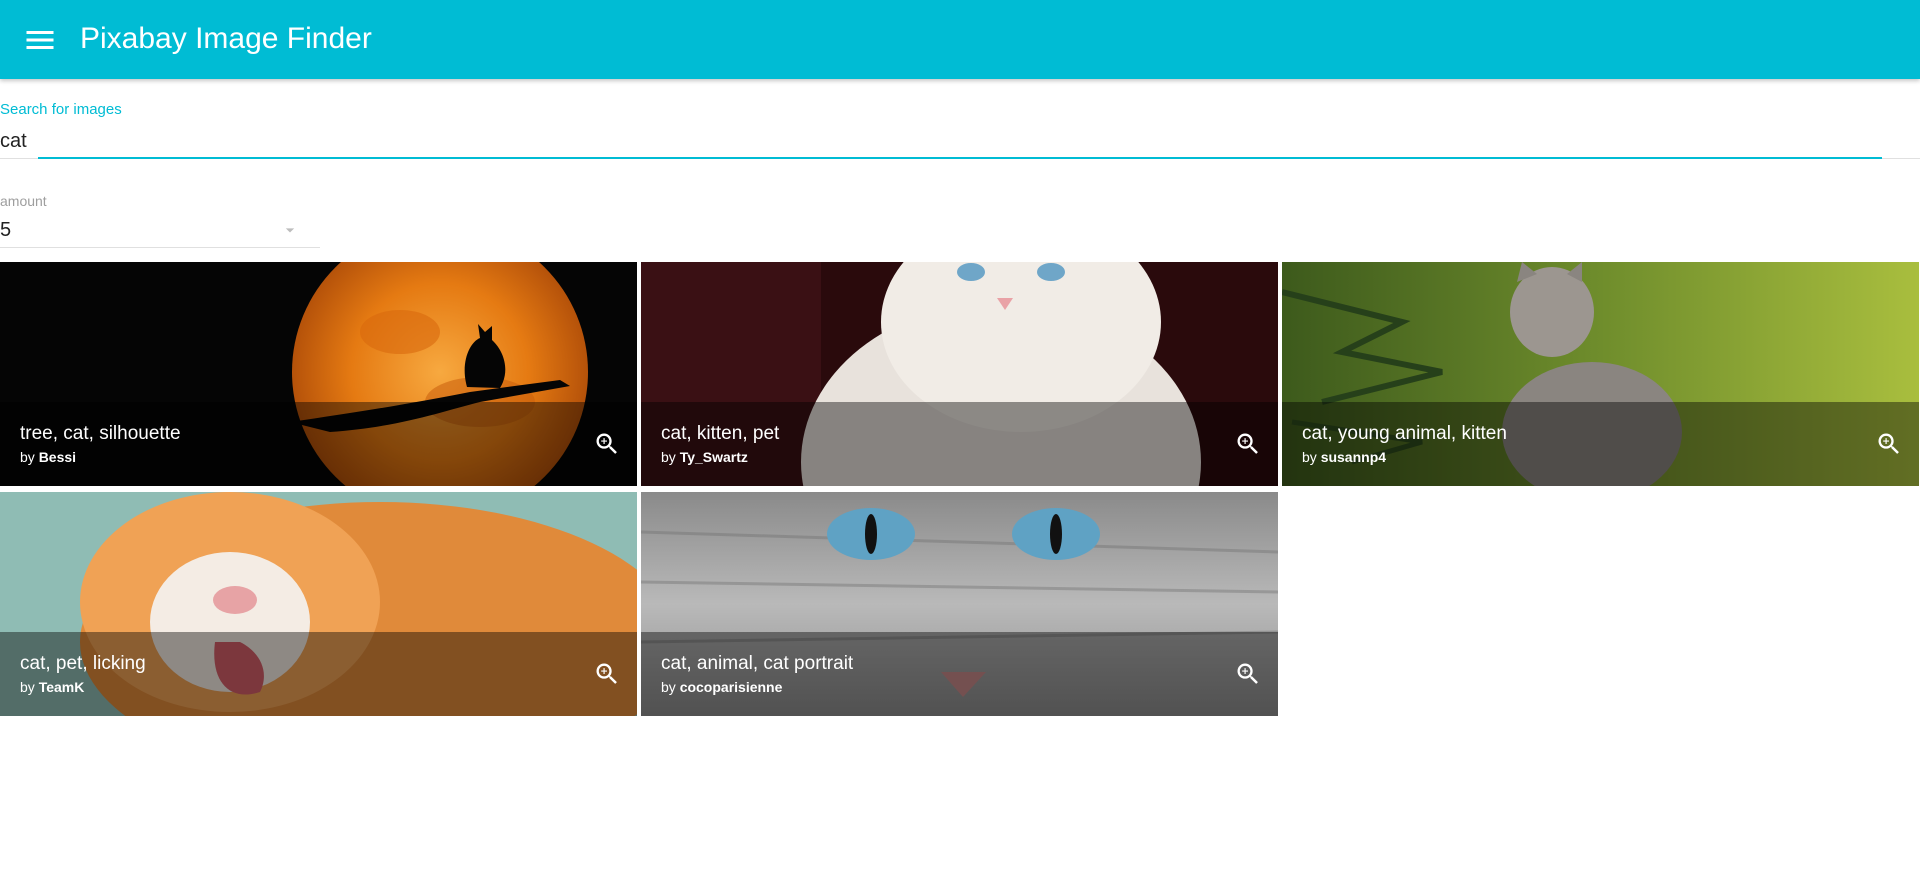 This screenshot has width=1920, height=883. Describe the element at coordinates (1600, 444) in the screenshot. I see `image-caption-bar: cat, young animal, kitten by susannp4` at that location.